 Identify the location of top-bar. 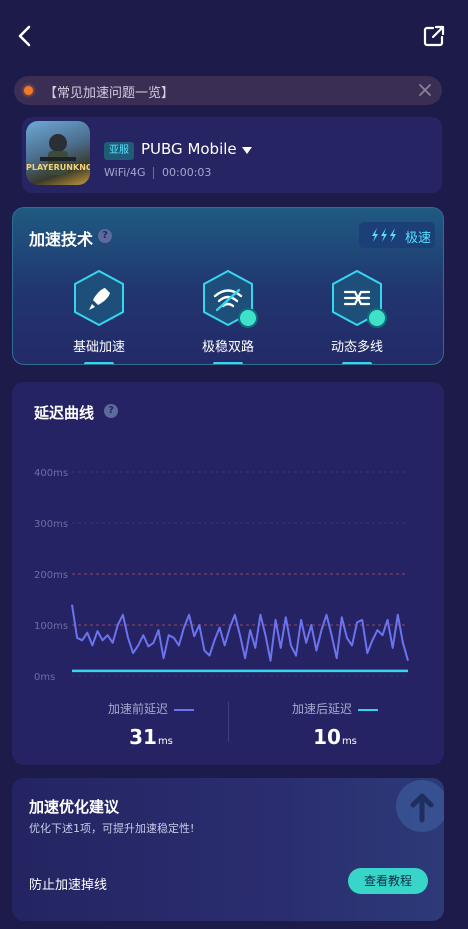
(234, 36).